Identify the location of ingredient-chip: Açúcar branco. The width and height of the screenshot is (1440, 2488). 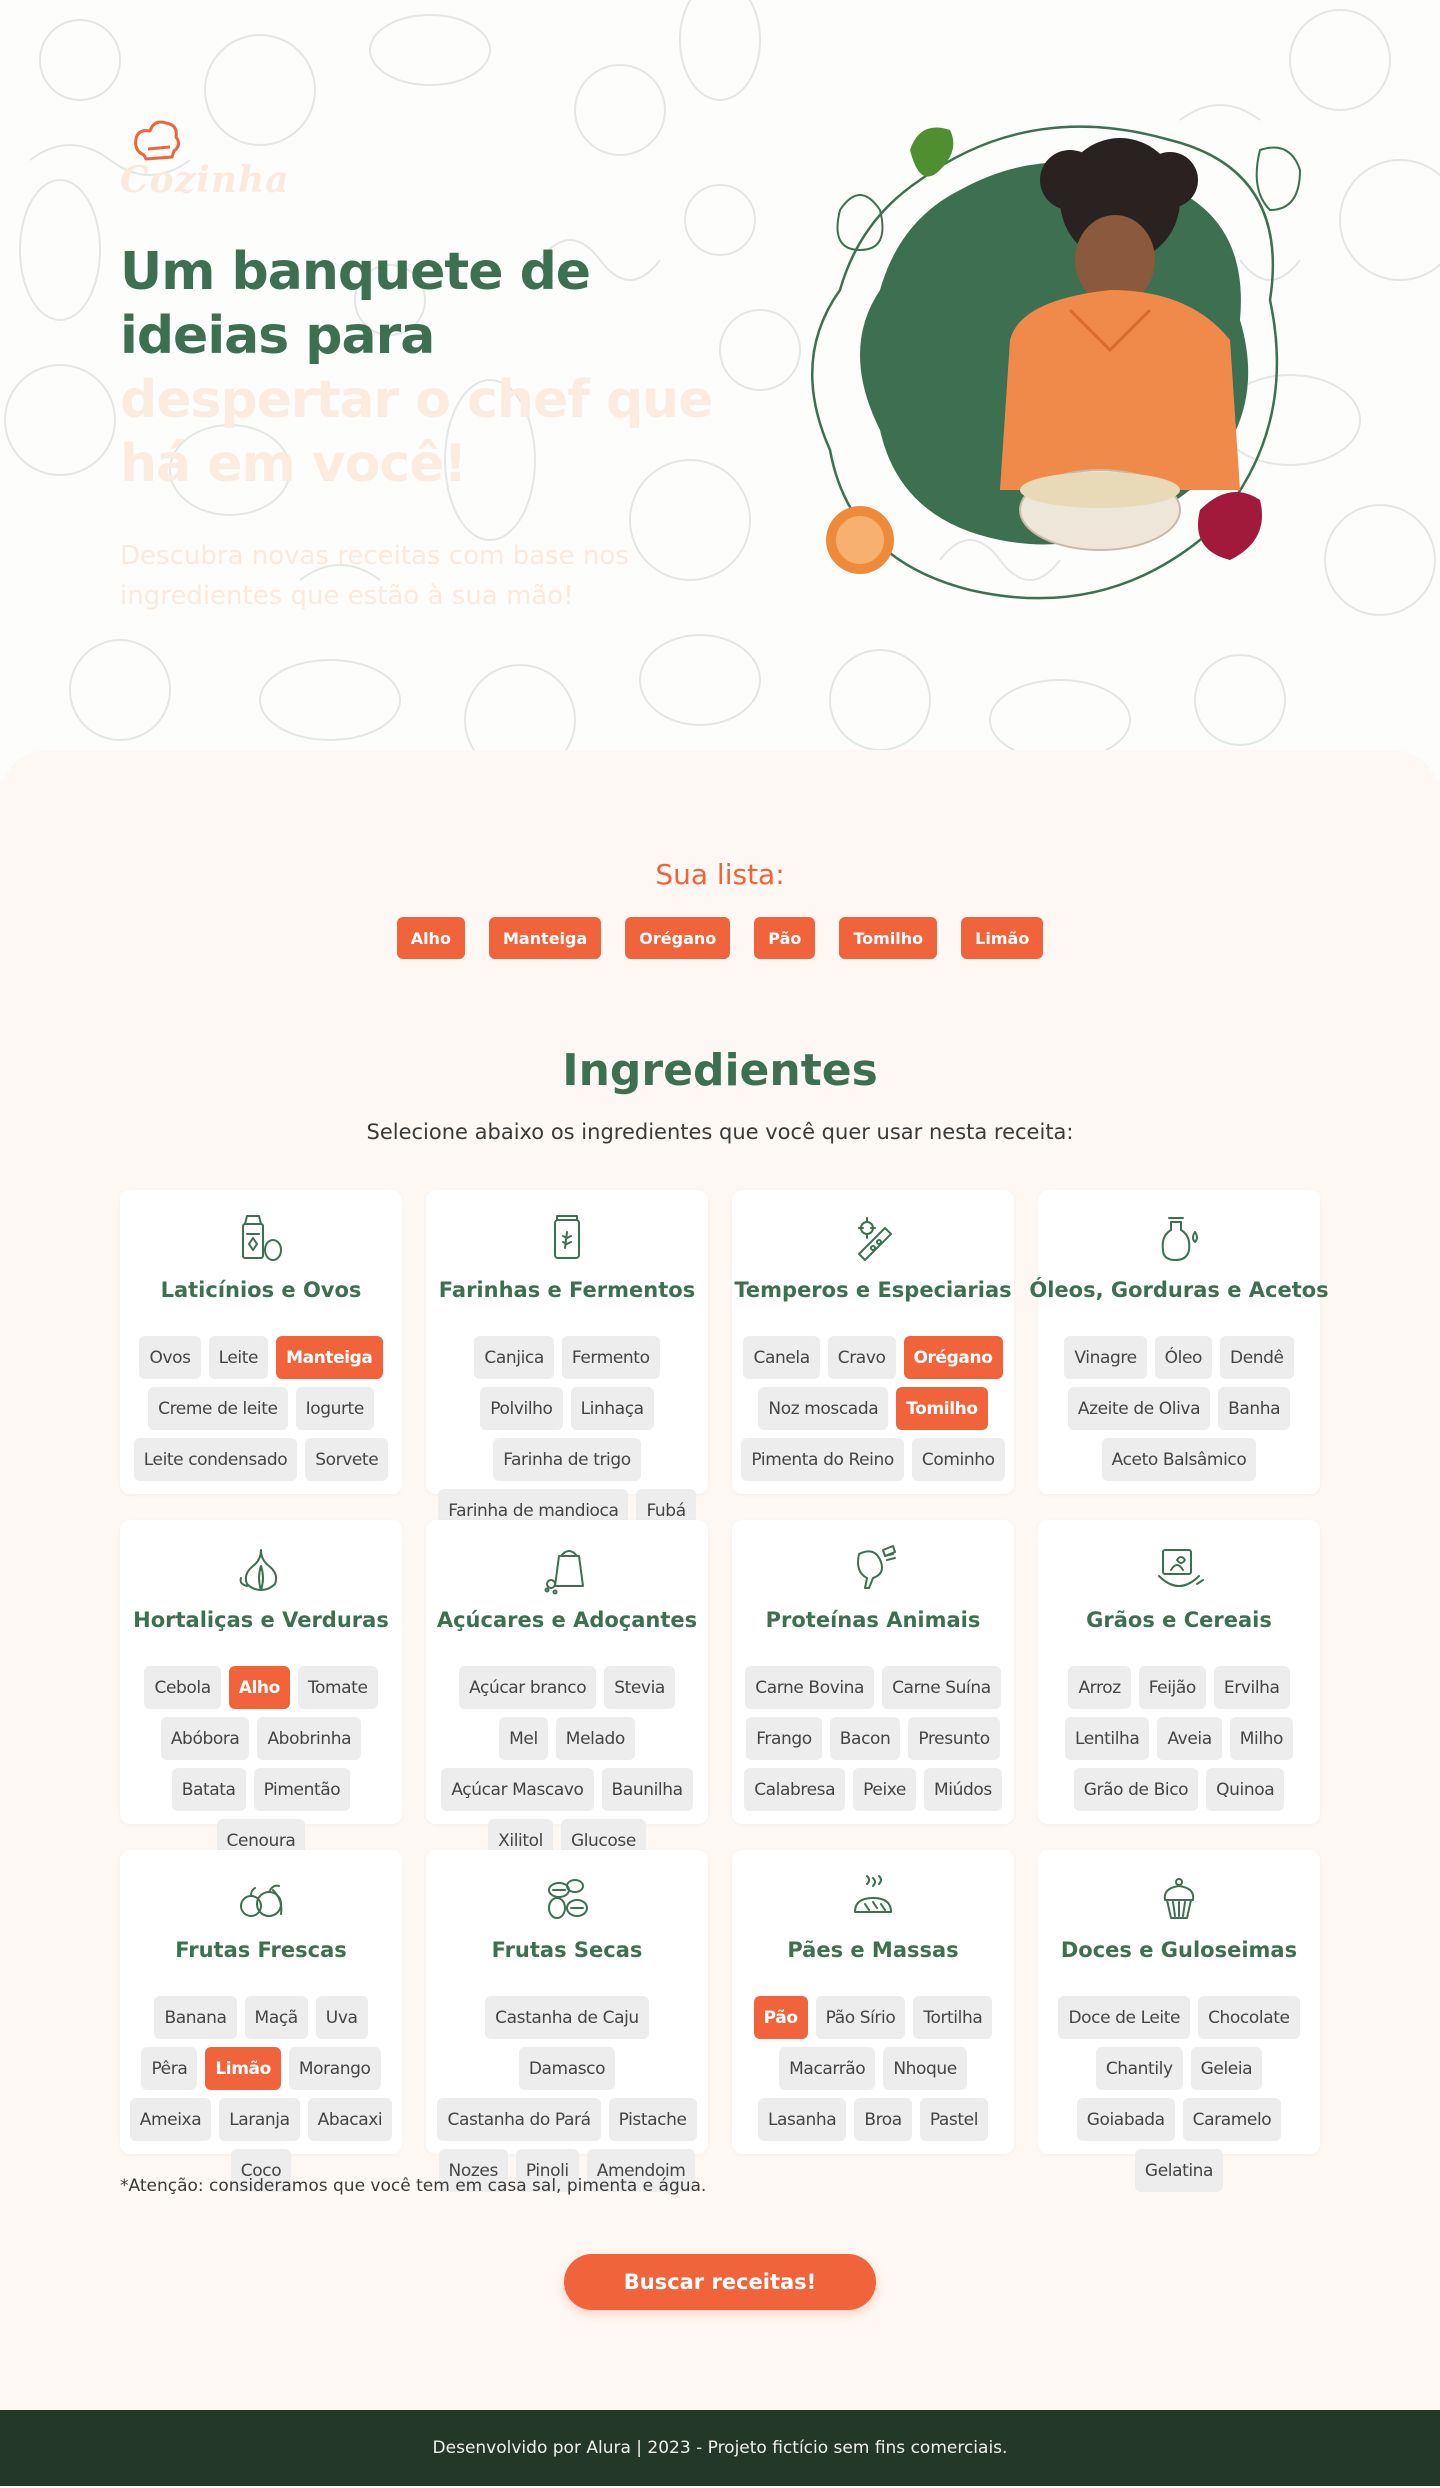
(528, 1687).